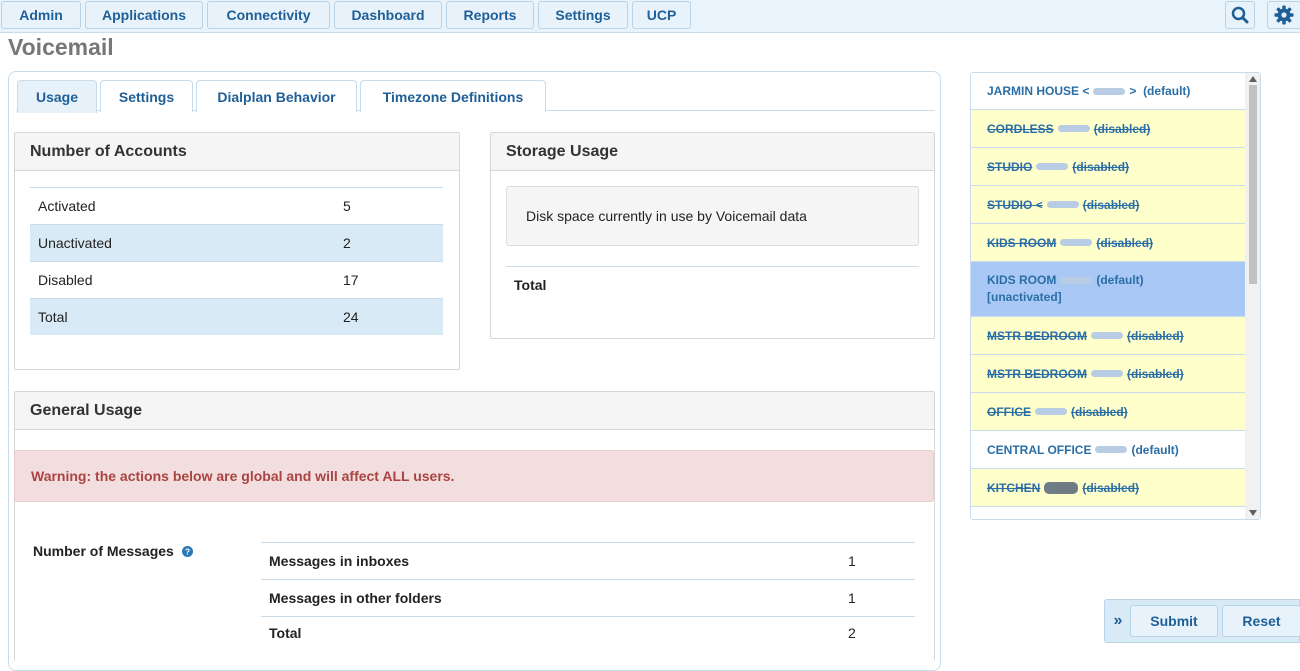  What do you see at coordinates (237, 152) in the screenshot?
I see `accounts-panel-title: Number of Accounts` at bounding box center [237, 152].